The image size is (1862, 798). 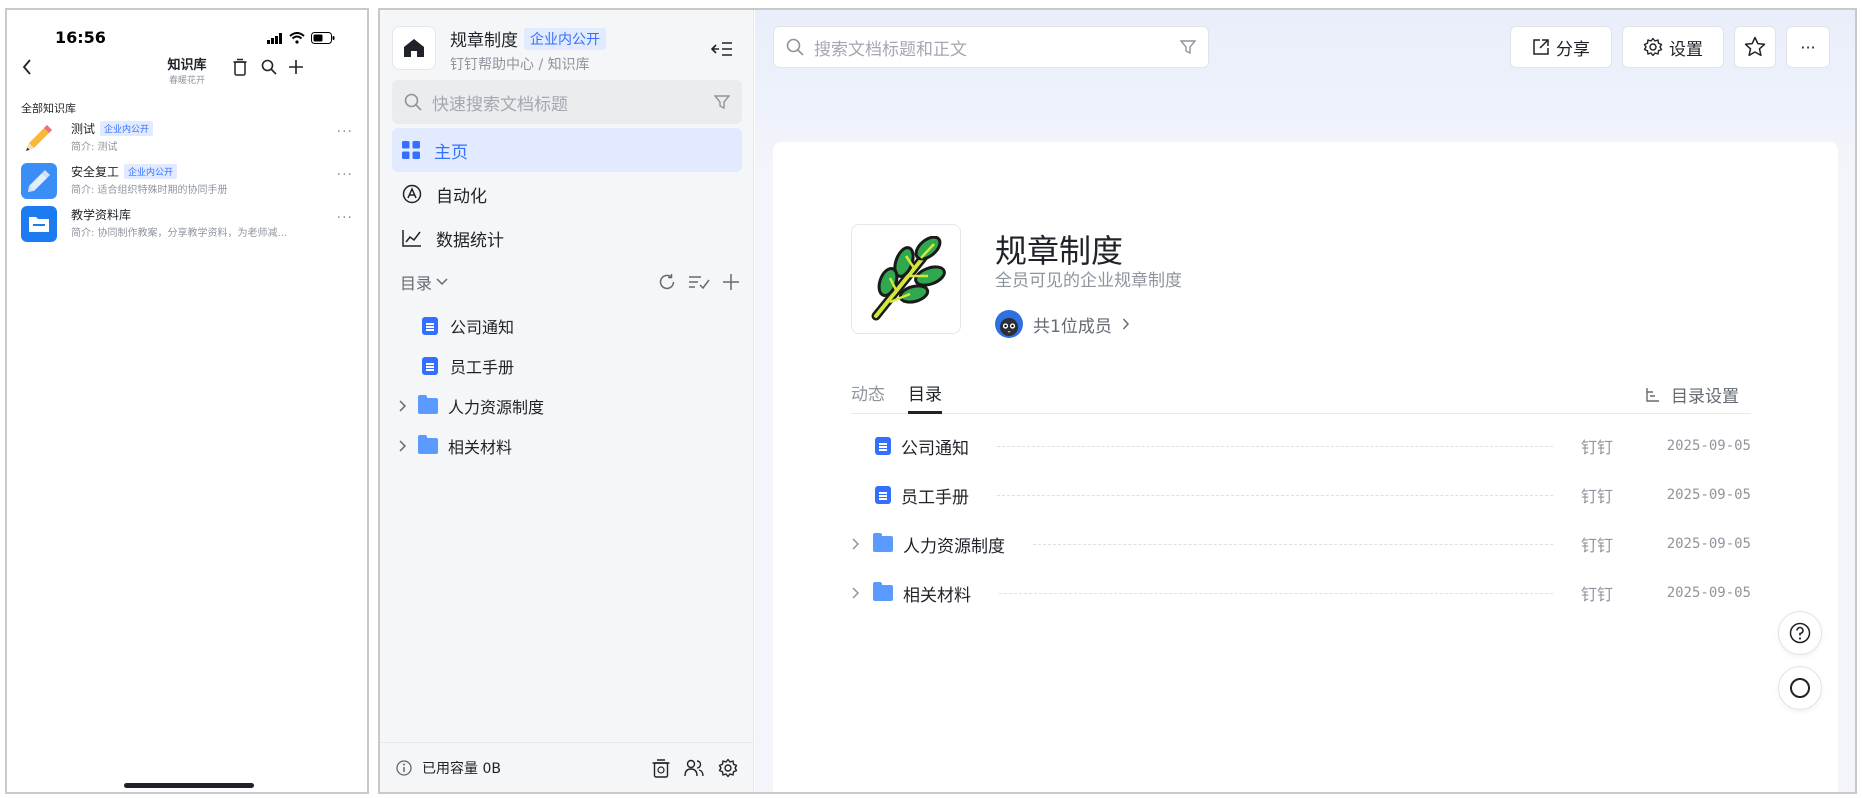 I want to click on visibility-tag: 企业内公开, so click(x=127, y=128).